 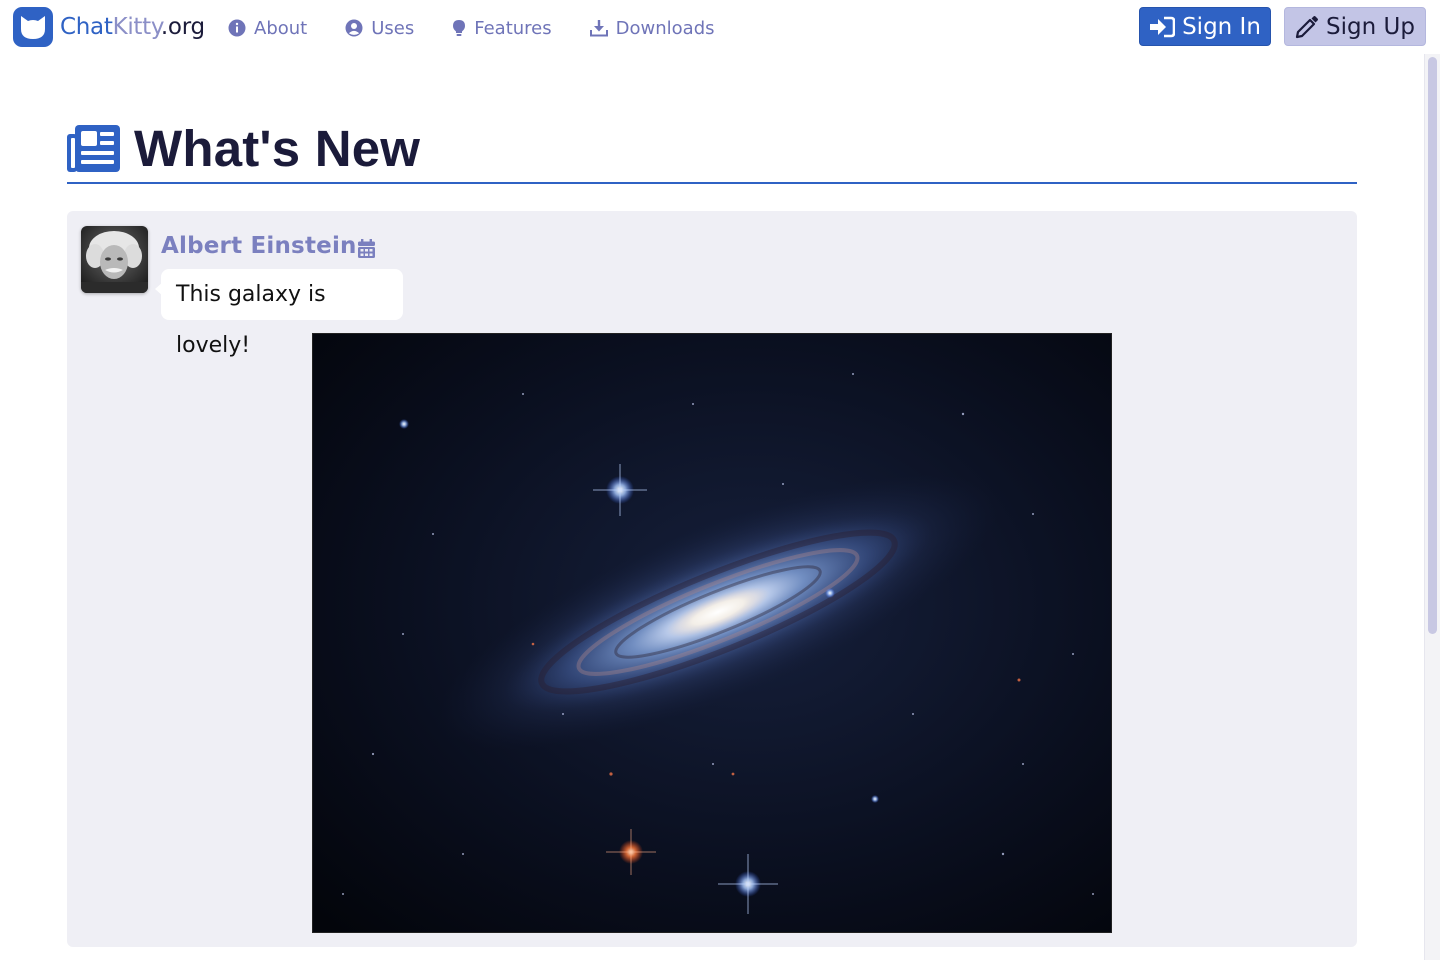 I want to click on cat-logo-icon, so click(x=33, y=27).